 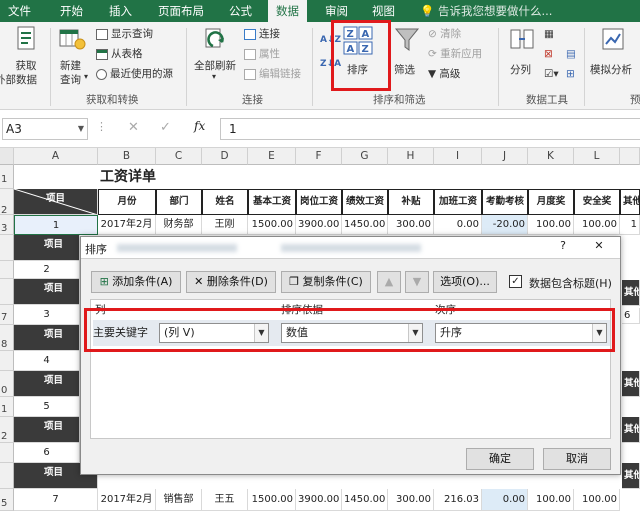 I want to click on cell: 1500.00, so click(x=272, y=500).